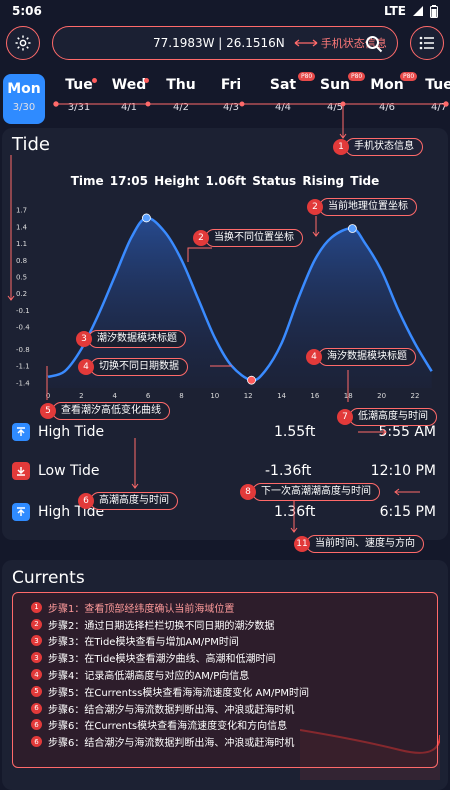 This screenshot has width=450, height=790. Describe the element at coordinates (128, 501) in the screenshot. I see `callout-6: 6 高潮高度与时间` at that location.